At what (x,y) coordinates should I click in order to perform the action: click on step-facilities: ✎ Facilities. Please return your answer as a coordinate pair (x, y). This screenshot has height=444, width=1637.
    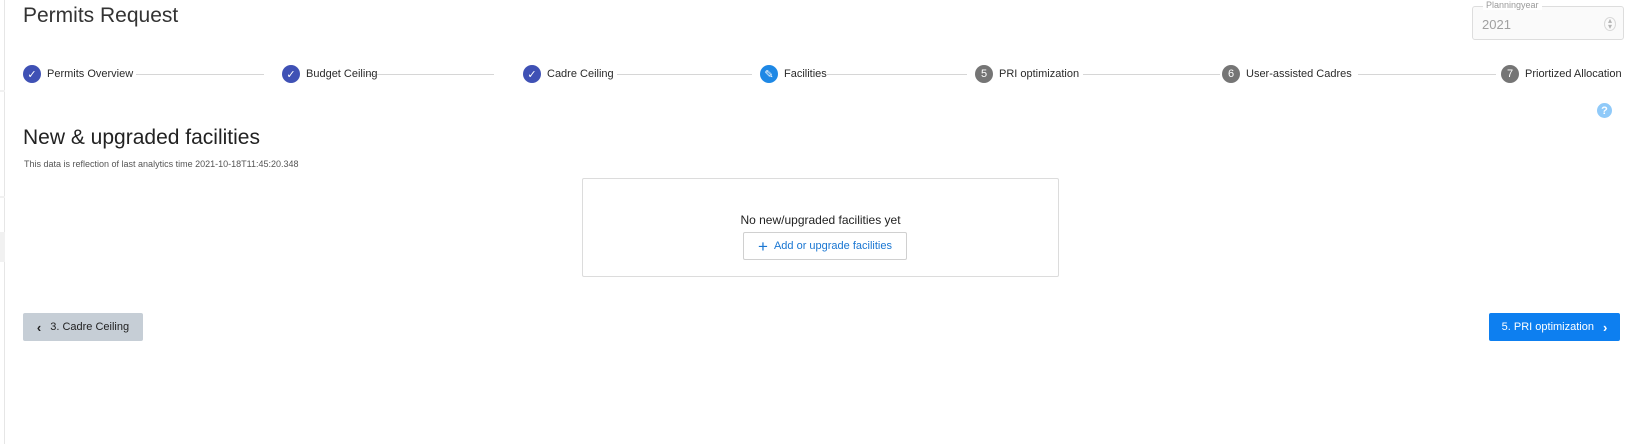
    Looking at the image, I should click on (793, 74).